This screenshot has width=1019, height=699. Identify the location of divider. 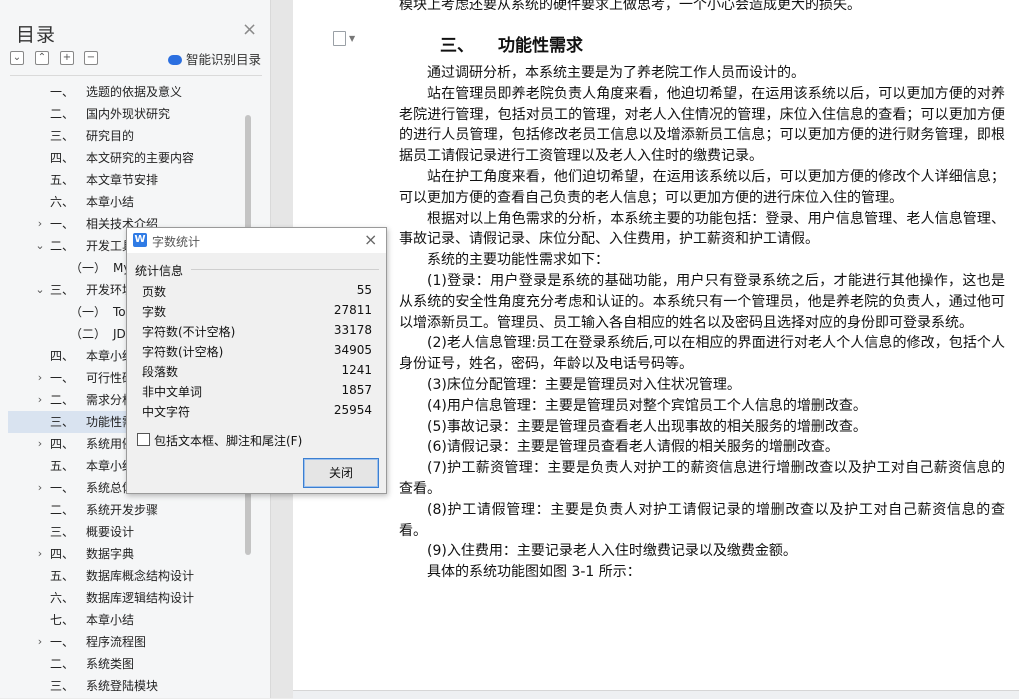
(136, 75).